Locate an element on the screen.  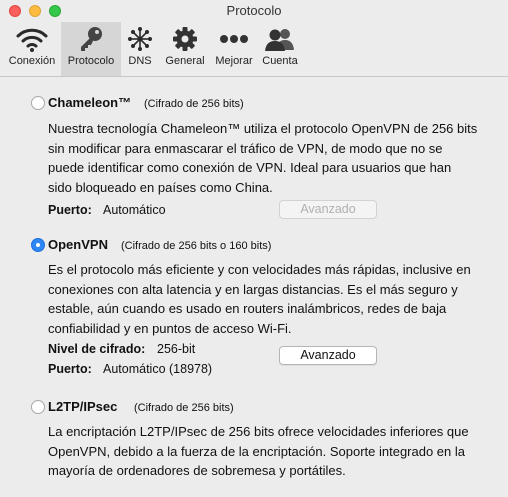
tab-general: General is located at coordinates (185, 49).